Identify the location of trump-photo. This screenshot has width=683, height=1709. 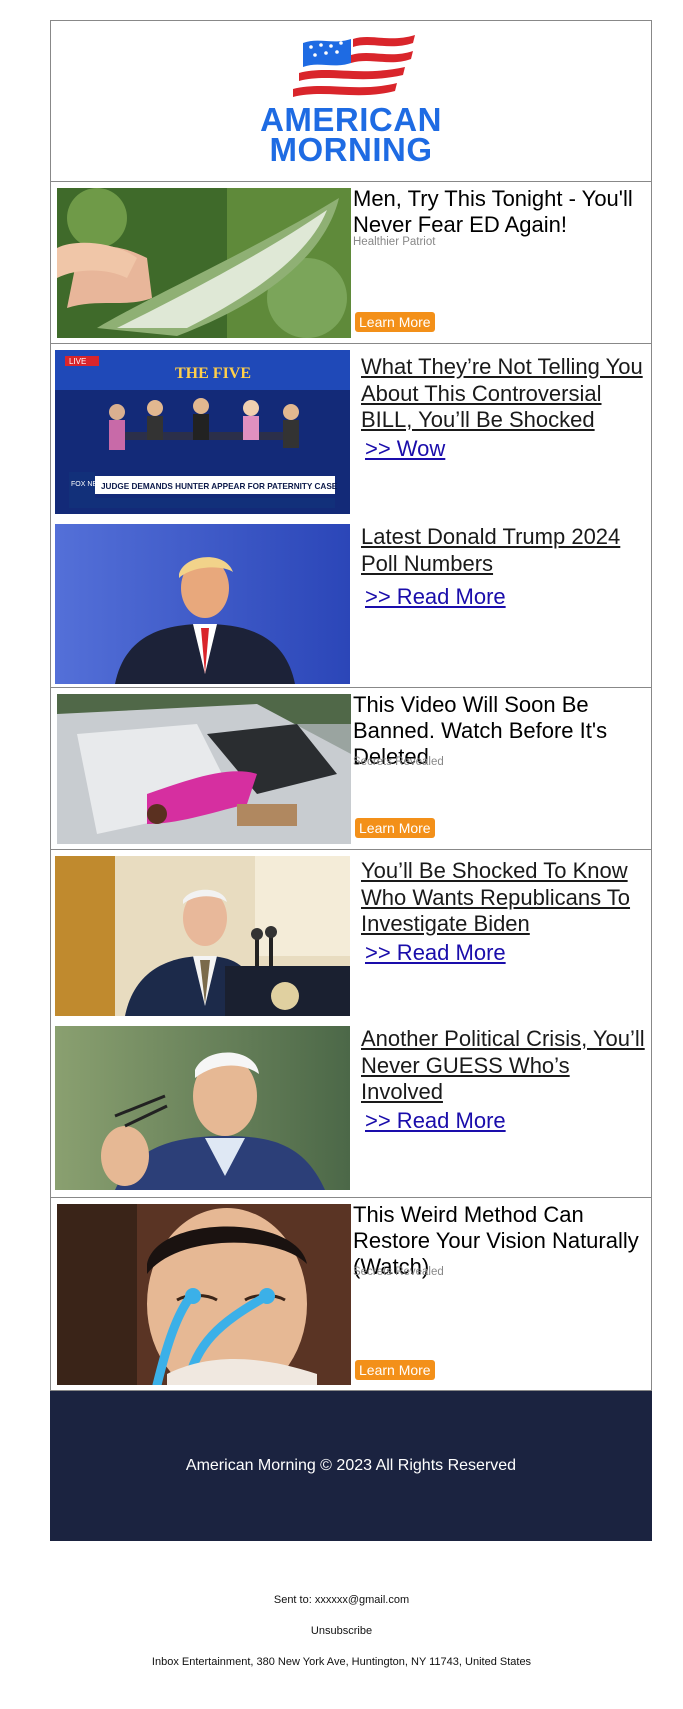
(202, 604).